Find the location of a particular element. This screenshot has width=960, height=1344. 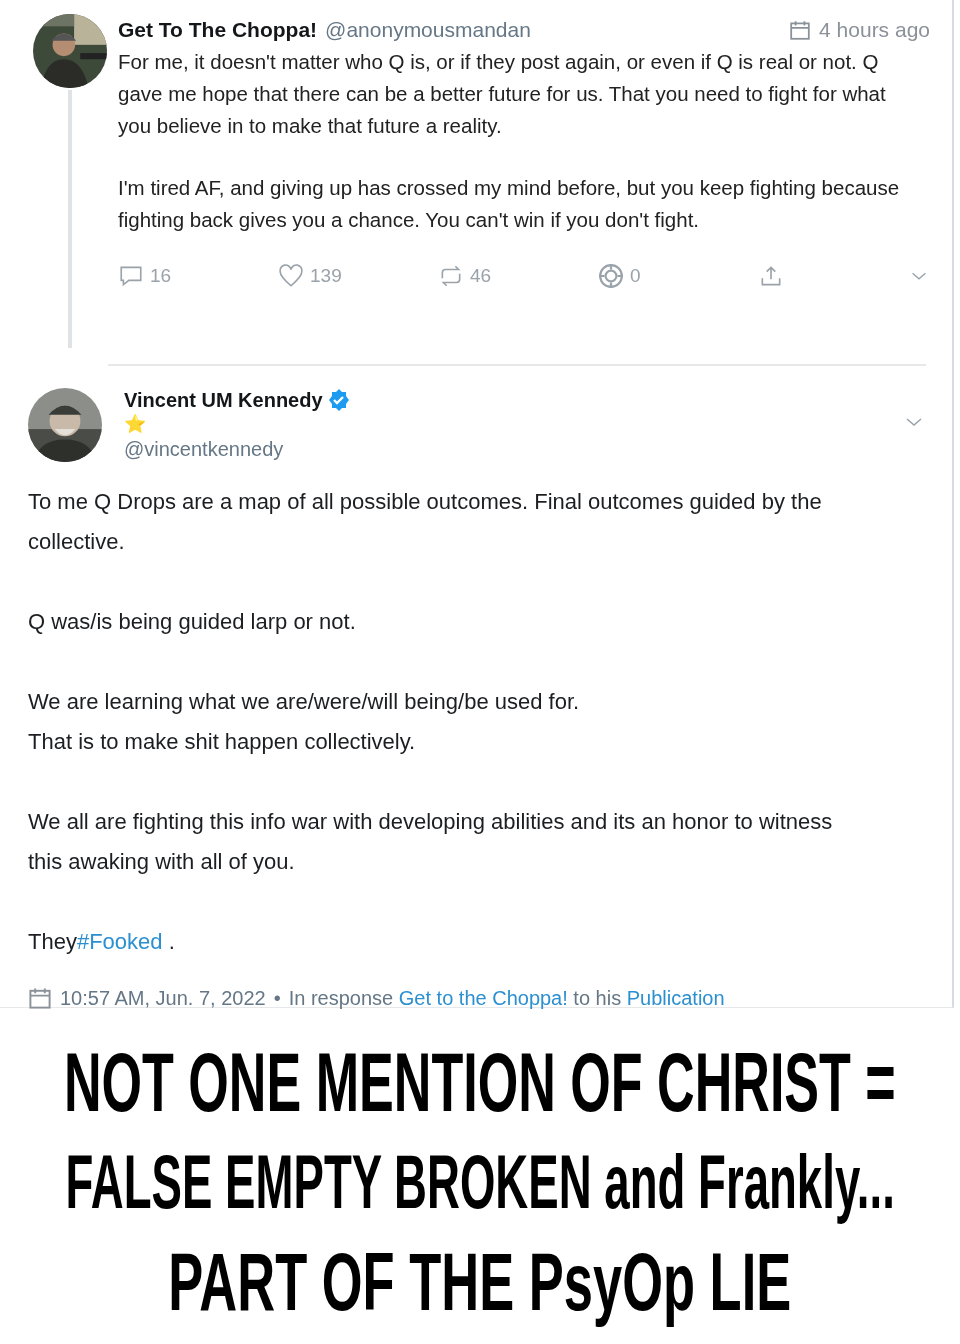

author-handle: @vincentkennedy is located at coordinates (237, 449).